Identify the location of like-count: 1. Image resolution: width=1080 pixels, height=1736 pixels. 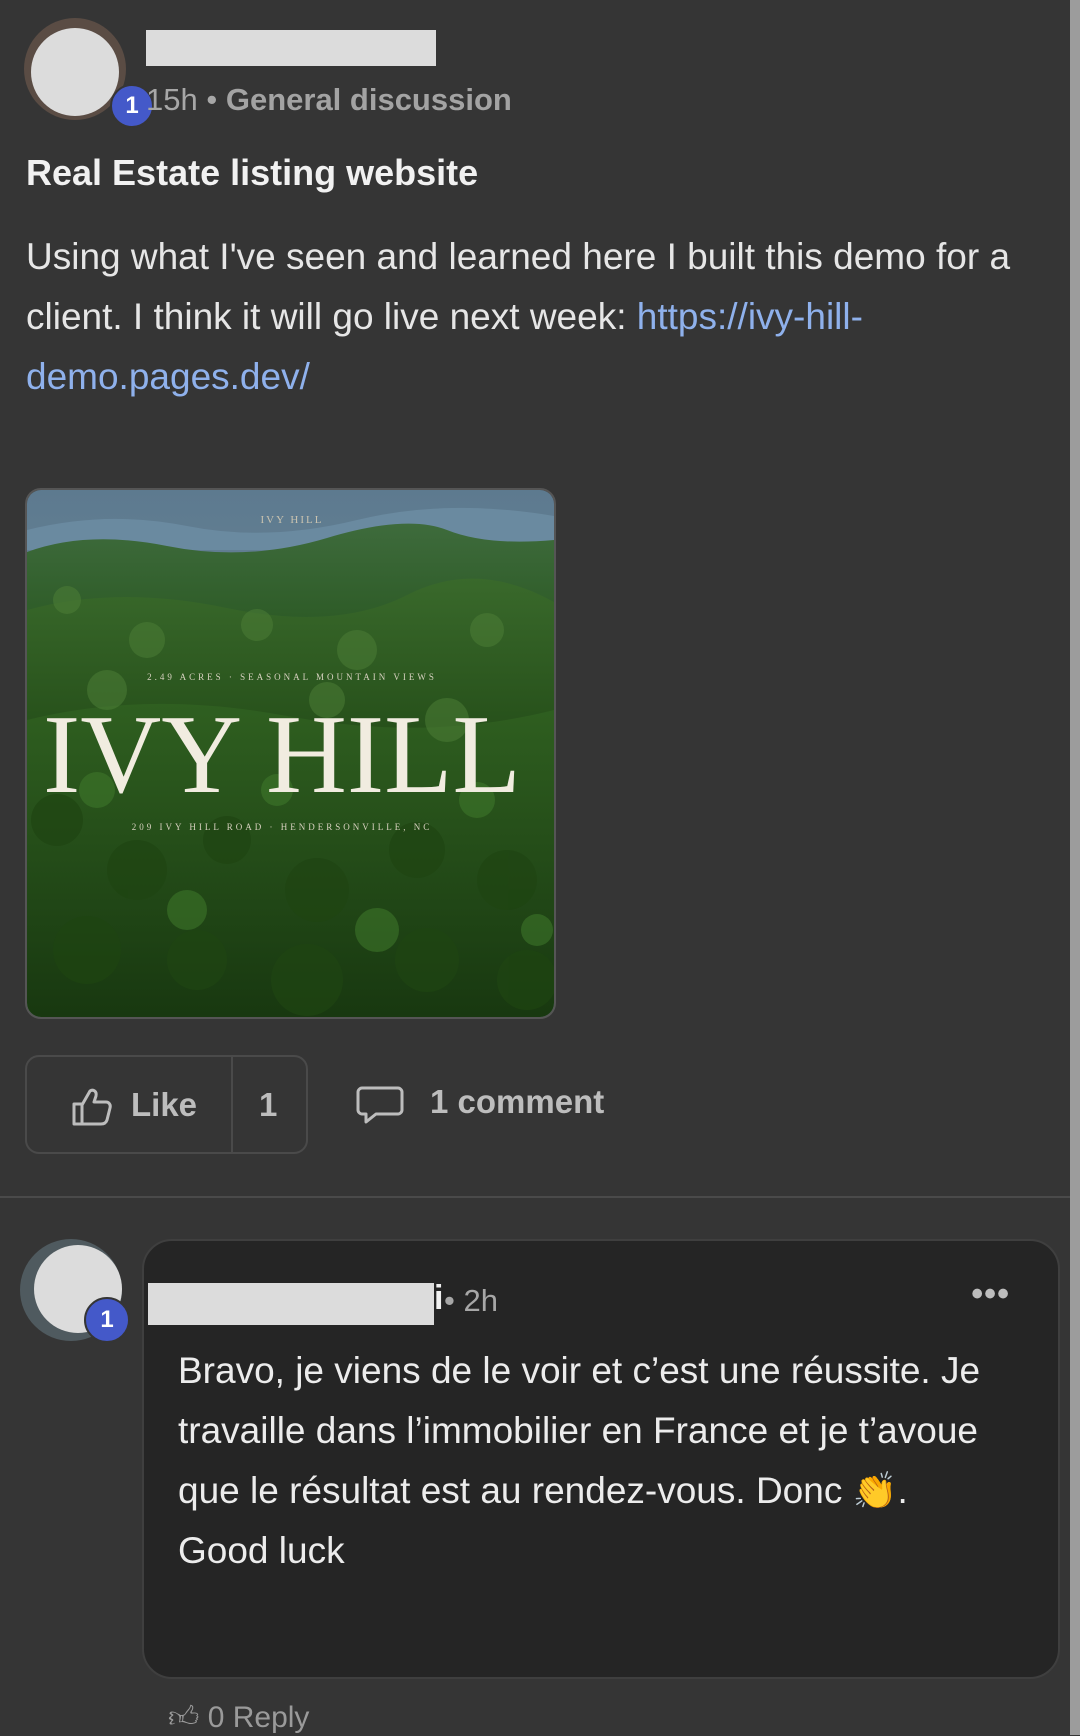
(268, 1105).